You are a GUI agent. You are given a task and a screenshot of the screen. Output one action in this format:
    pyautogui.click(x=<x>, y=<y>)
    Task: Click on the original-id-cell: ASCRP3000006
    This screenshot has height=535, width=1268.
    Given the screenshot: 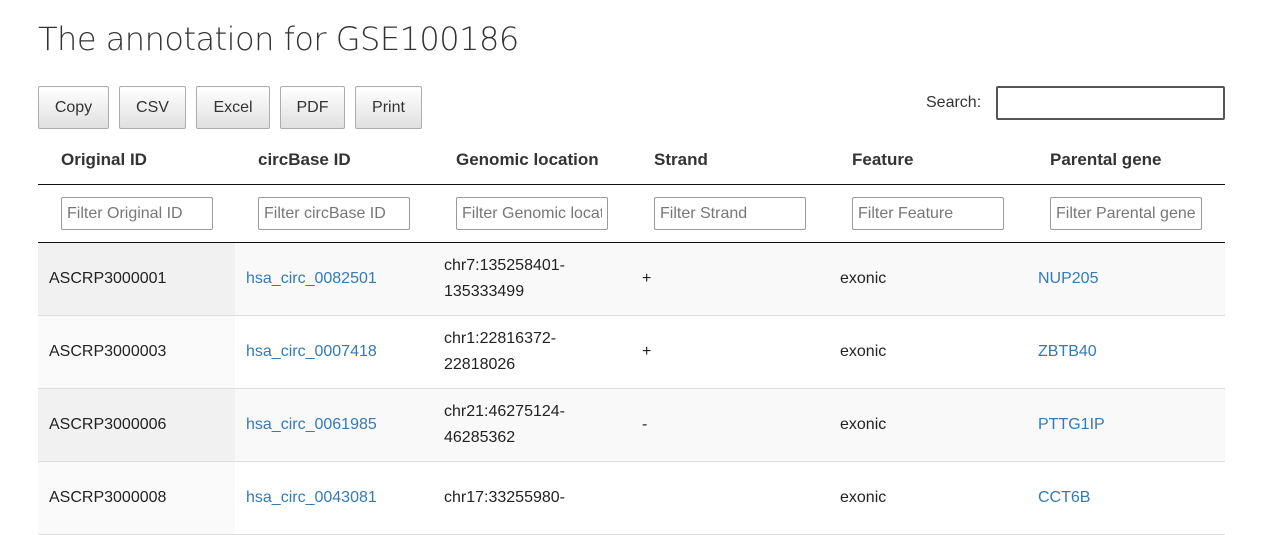 What is the action you would take?
    pyautogui.click(x=136, y=425)
    